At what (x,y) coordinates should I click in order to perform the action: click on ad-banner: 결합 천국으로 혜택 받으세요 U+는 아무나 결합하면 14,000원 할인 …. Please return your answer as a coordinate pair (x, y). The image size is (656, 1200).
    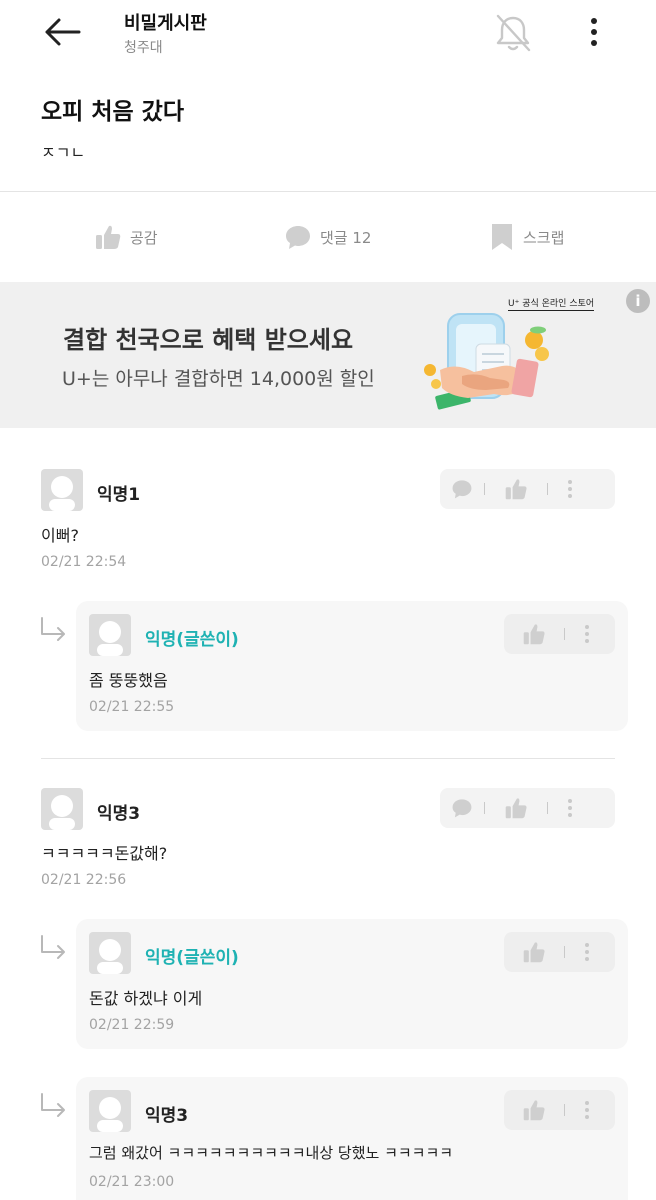
    Looking at the image, I should click on (328, 355).